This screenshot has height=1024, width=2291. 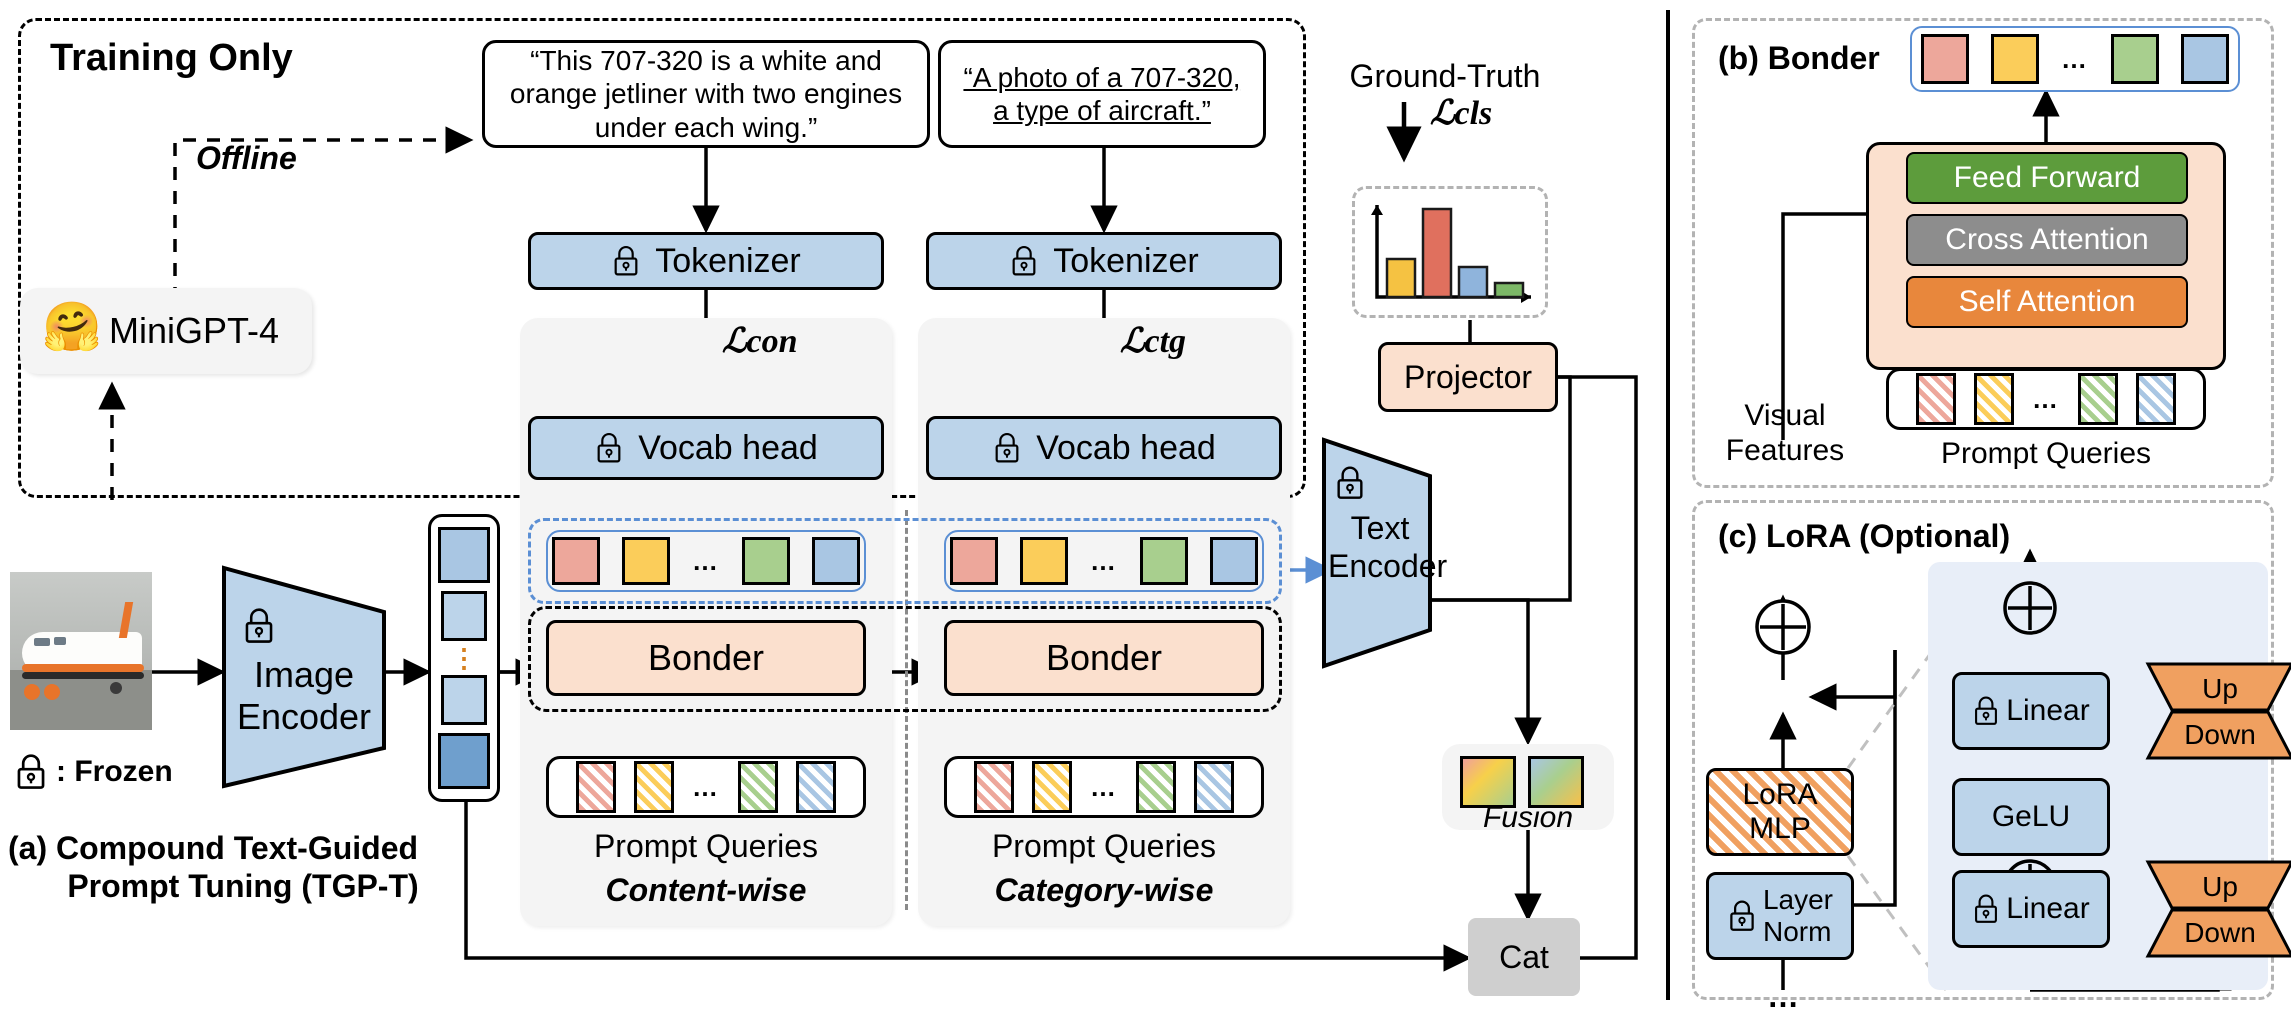 I want to click on loss-con-label: ℒcon, so click(x=760, y=341).